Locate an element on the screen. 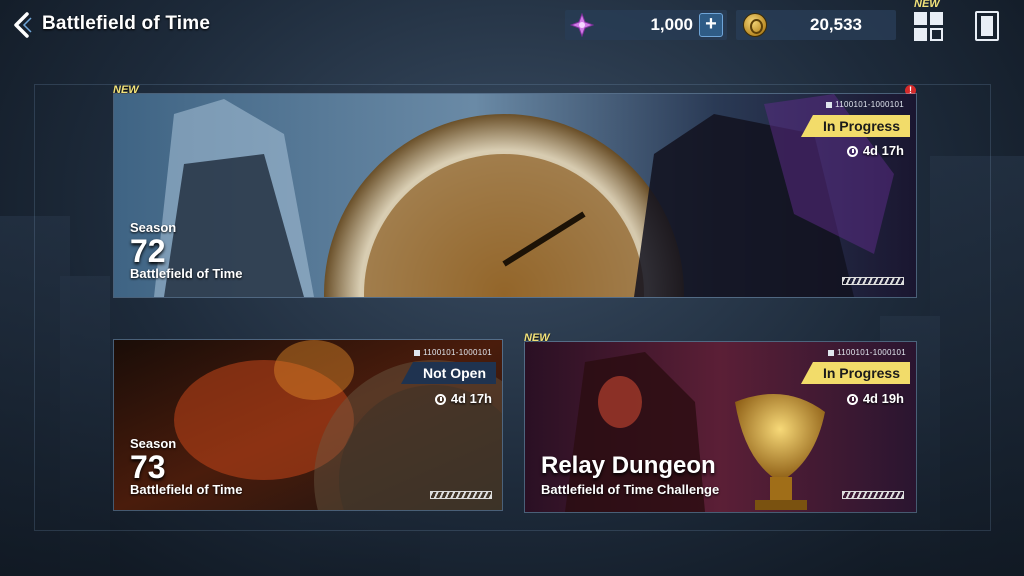  card-subtitle: Battlefield of Time Challenge is located at coordinates (630, 489).